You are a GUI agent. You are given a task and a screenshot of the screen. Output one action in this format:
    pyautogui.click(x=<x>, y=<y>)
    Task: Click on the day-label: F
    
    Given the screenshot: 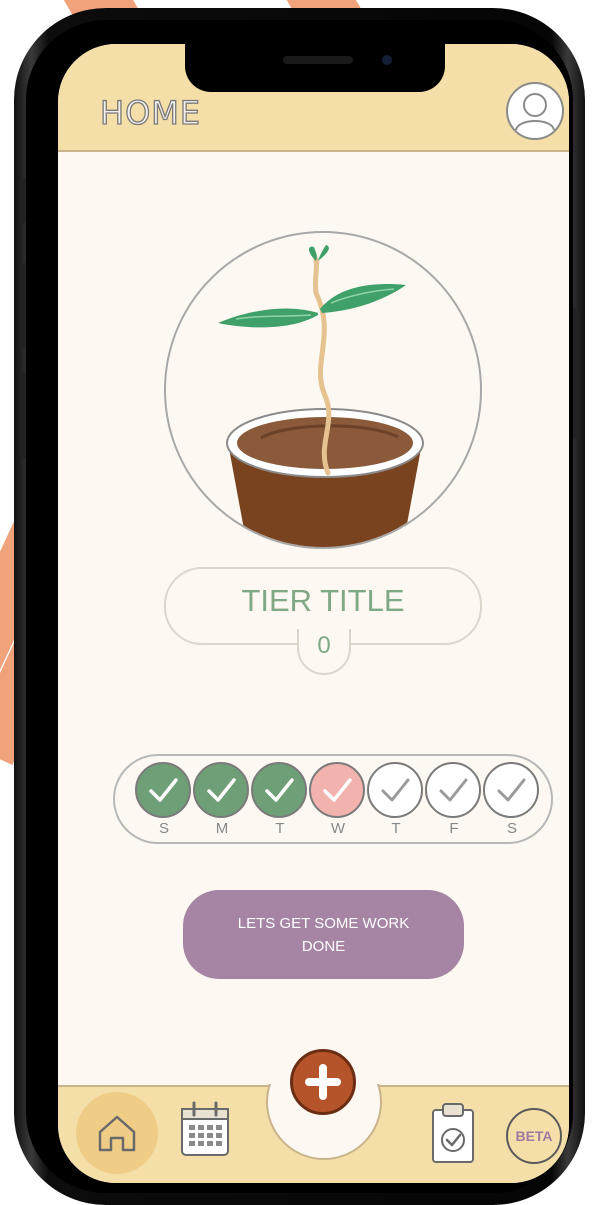 What is the action you would take?
    pyautogui.click(x=454, y=828)
    